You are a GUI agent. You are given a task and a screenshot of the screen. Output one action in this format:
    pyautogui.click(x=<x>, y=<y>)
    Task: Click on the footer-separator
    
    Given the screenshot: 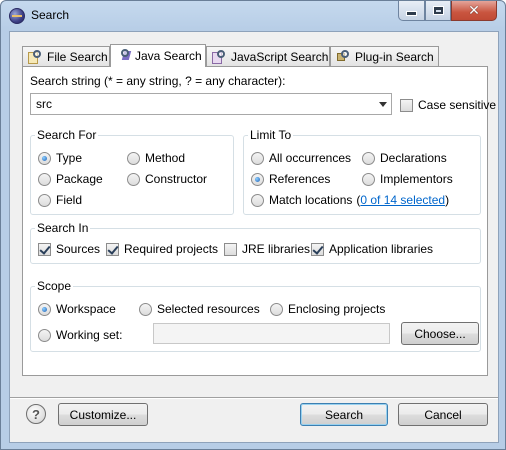 What is the action you would take?
    pyautogui.click(x=254, y=398)
    